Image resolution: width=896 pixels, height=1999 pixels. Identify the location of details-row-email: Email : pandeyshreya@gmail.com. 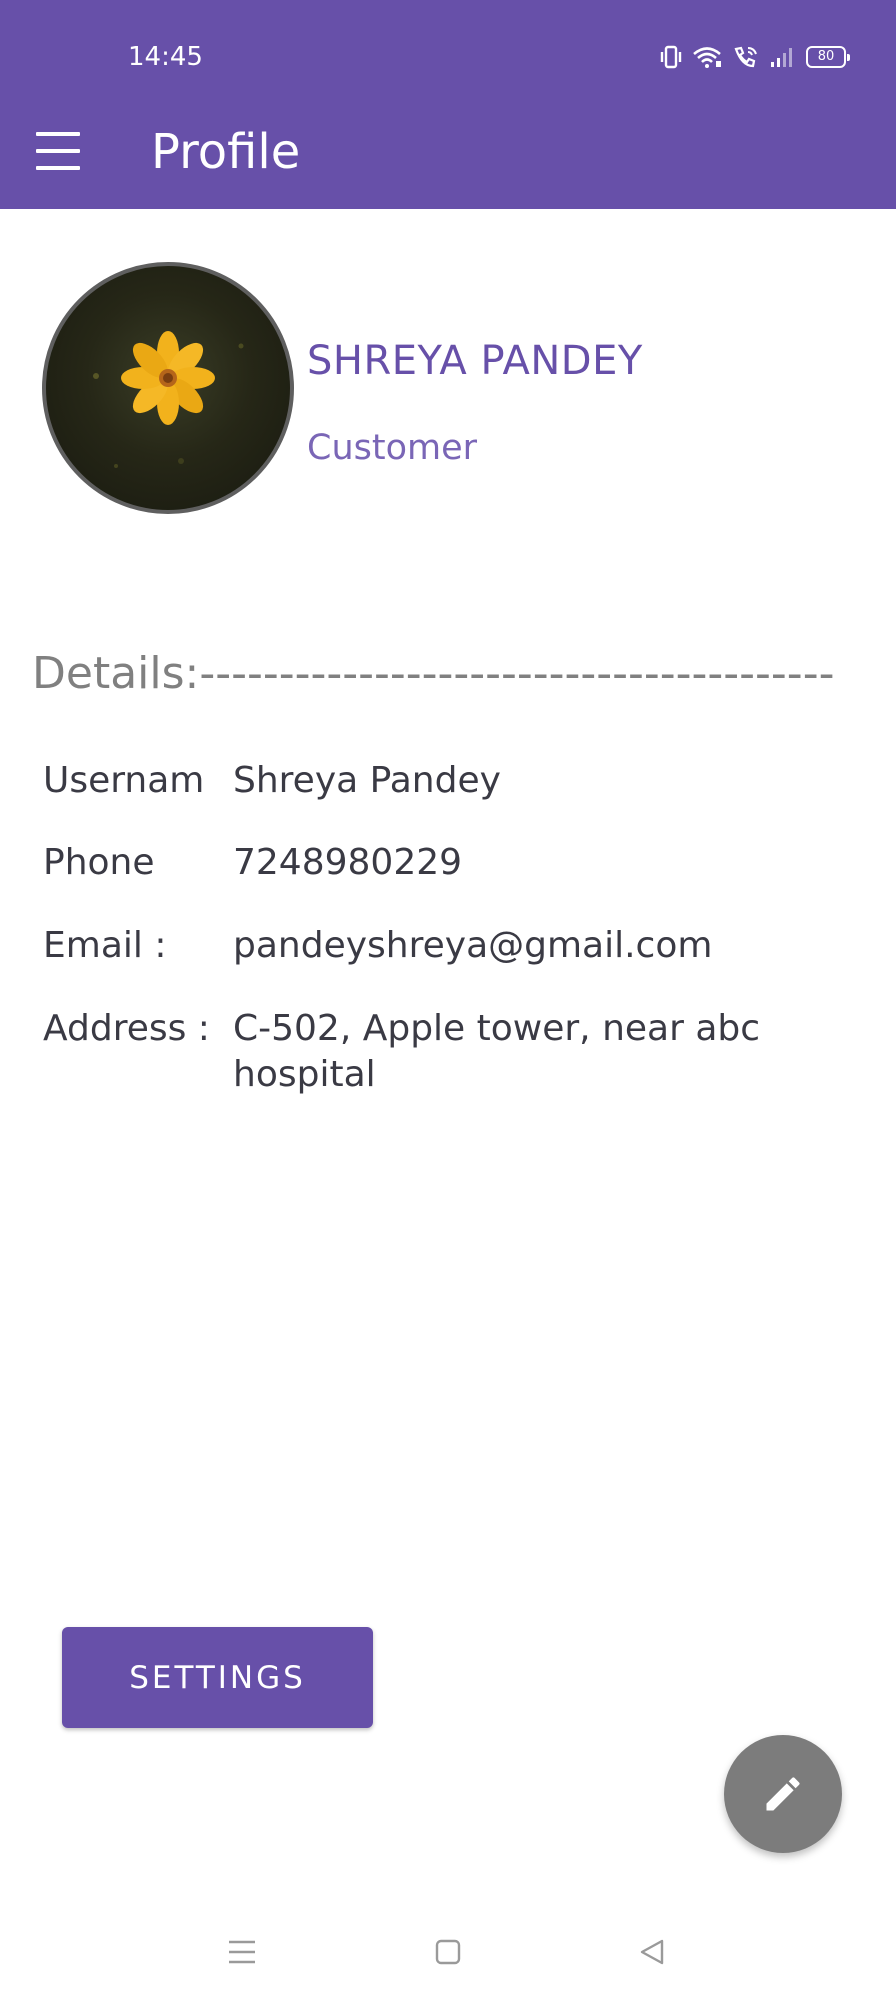
(453, 946).